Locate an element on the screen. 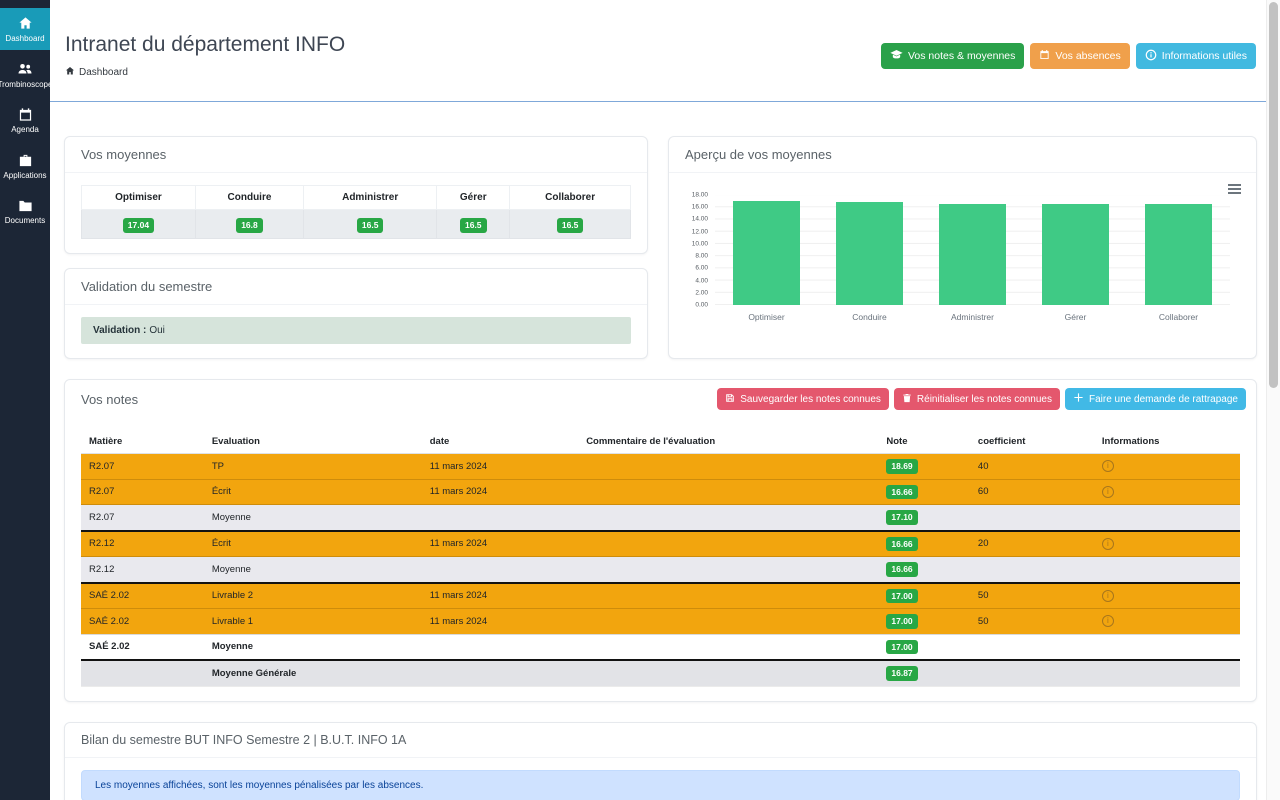  button-label: Faire une demande de rattrapage is located at coordinates (1163, 399).